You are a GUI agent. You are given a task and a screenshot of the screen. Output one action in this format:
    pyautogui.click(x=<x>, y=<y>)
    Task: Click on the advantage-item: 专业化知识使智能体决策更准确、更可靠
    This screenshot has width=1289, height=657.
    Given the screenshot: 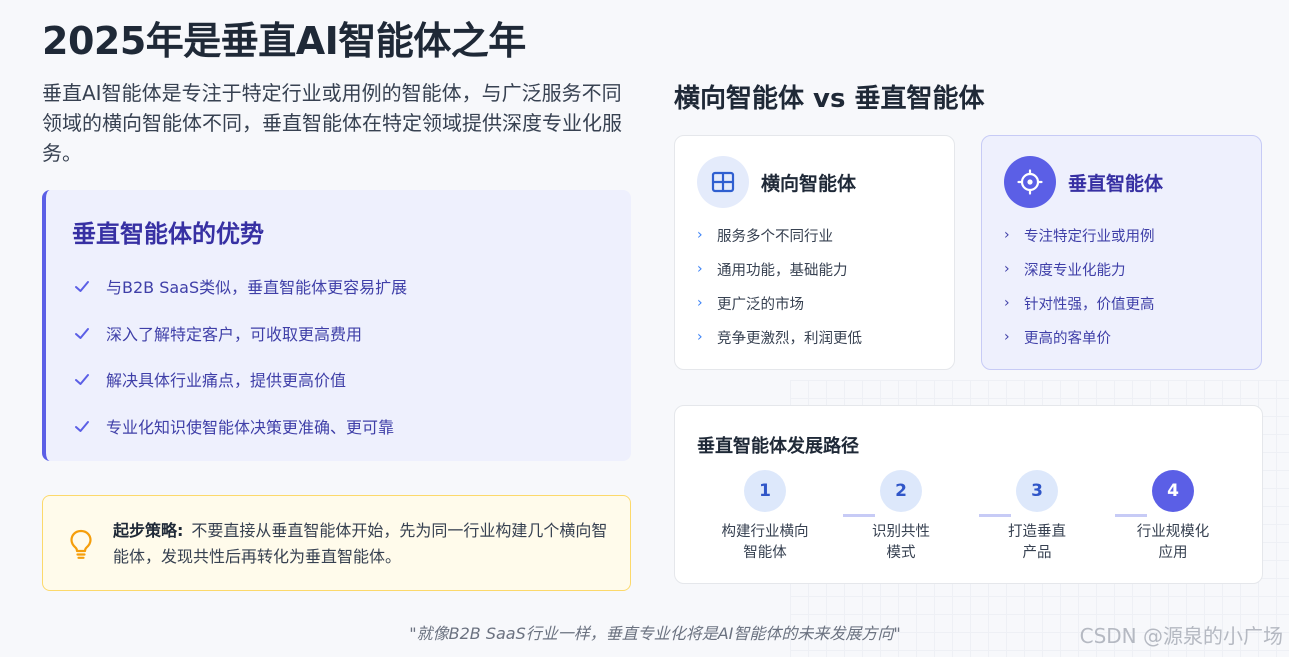 What is the action you would take?
    pyautogui.click(x=351, y=426)
    